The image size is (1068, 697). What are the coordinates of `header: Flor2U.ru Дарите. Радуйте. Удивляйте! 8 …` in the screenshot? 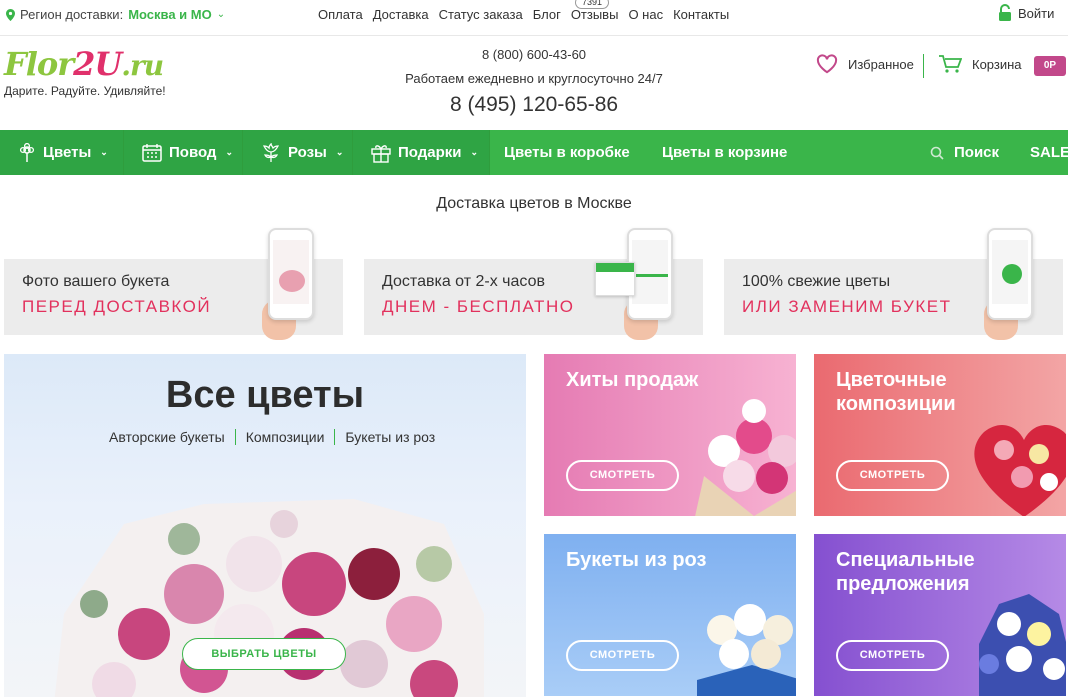 It's located at (534, 83).